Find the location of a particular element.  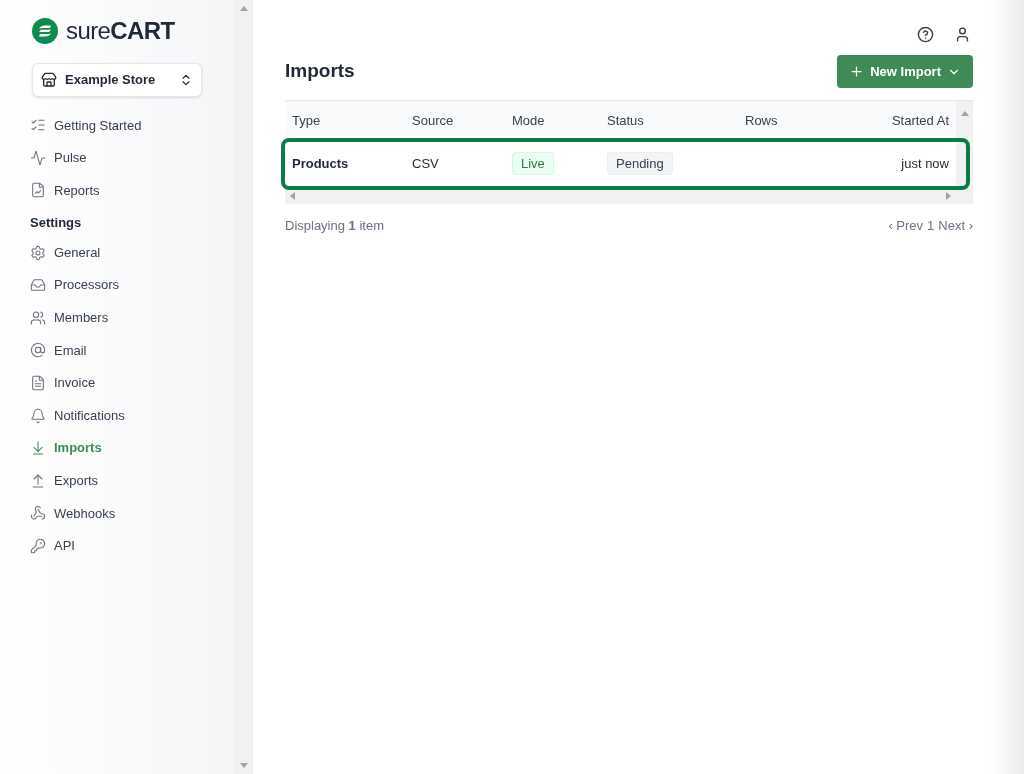

column-header: Rows is located at coordinates (762, 121).